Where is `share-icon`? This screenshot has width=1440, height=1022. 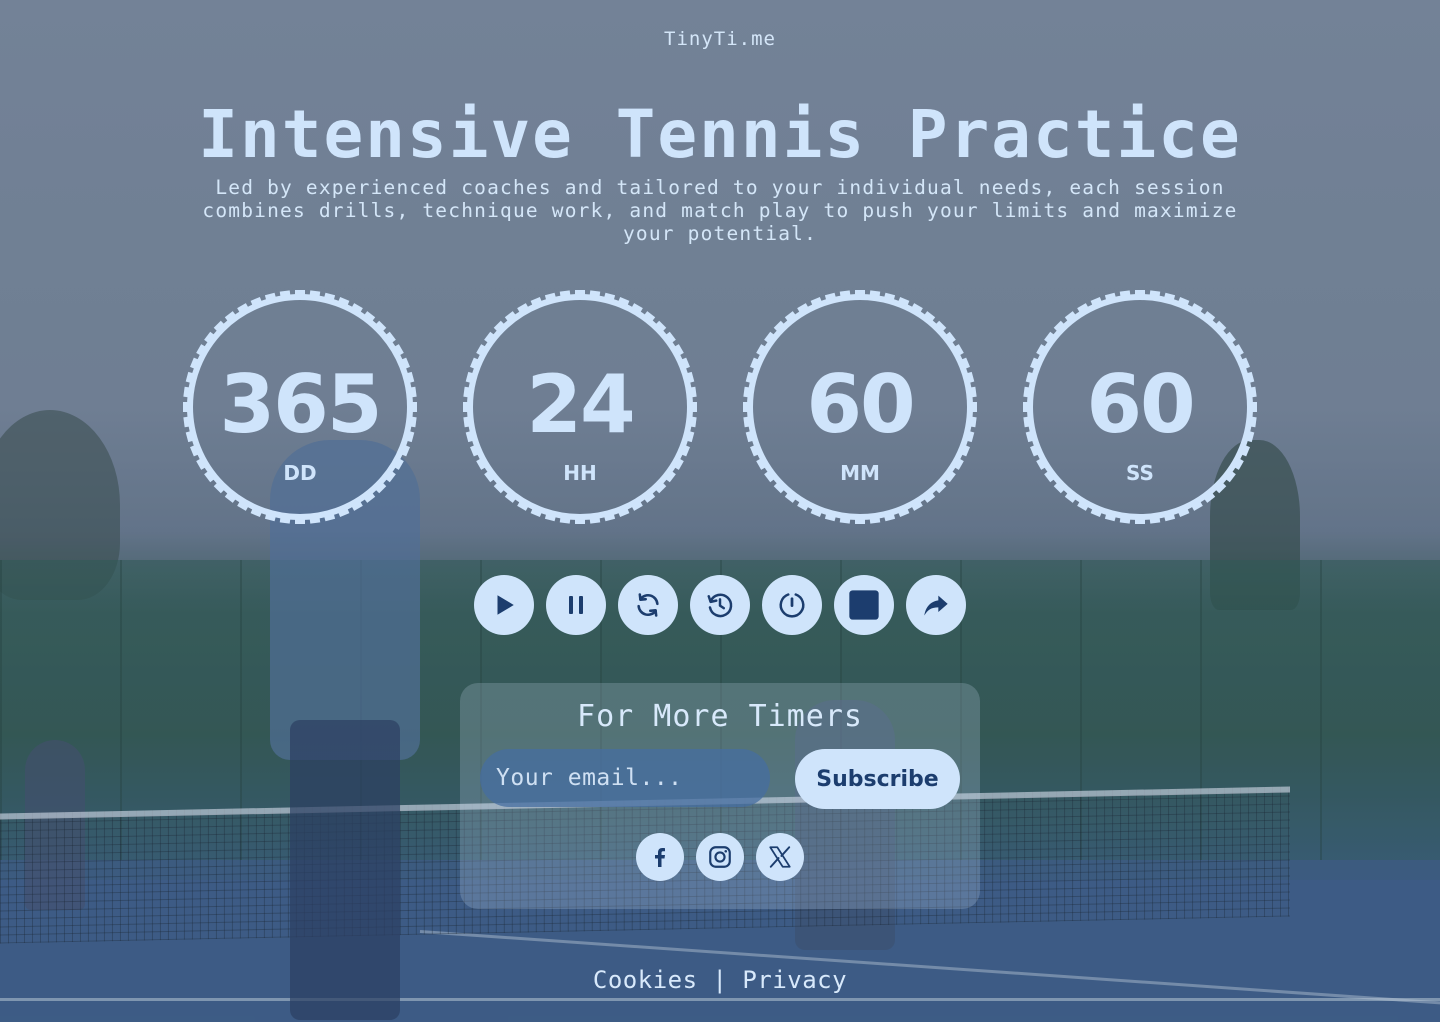 share-icon is located at coordinates (936, 605).